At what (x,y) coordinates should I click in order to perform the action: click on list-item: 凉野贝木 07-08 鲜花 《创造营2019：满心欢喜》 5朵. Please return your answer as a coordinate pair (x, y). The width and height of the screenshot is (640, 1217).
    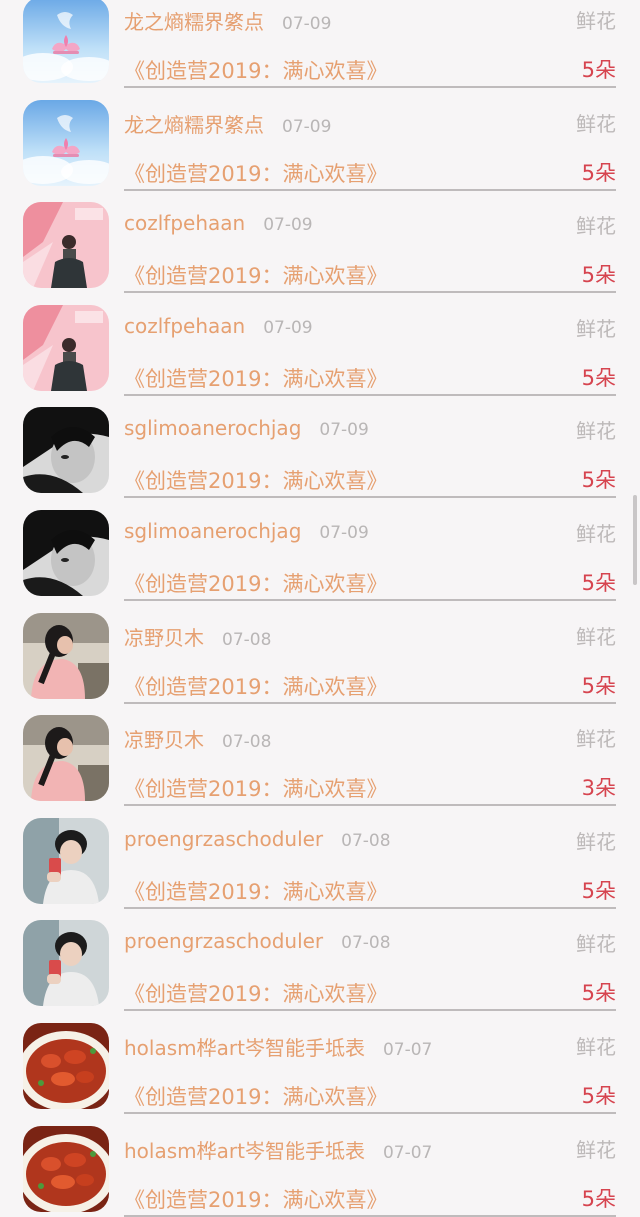
    Looking at the image, I should click on (320, 651).